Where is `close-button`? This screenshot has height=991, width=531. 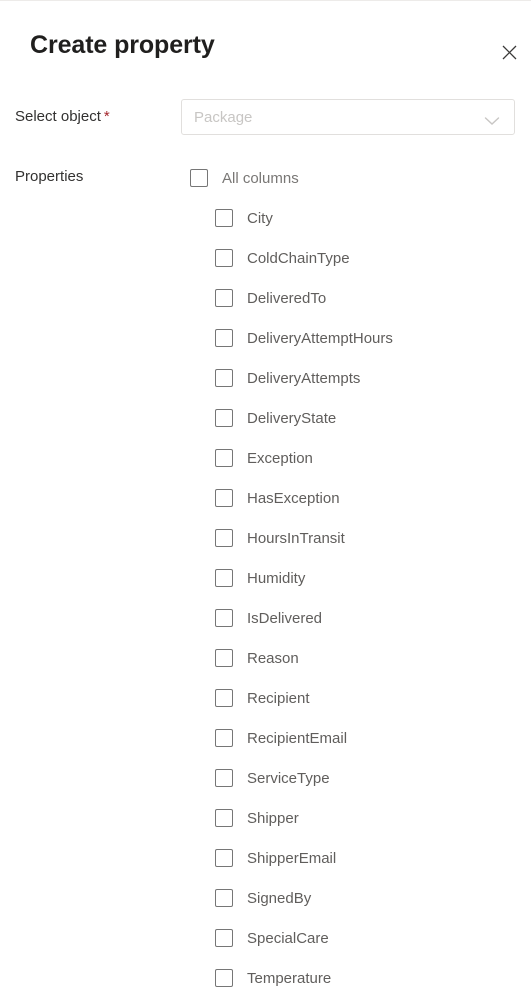 close-button is located at coordinates (509, 52).